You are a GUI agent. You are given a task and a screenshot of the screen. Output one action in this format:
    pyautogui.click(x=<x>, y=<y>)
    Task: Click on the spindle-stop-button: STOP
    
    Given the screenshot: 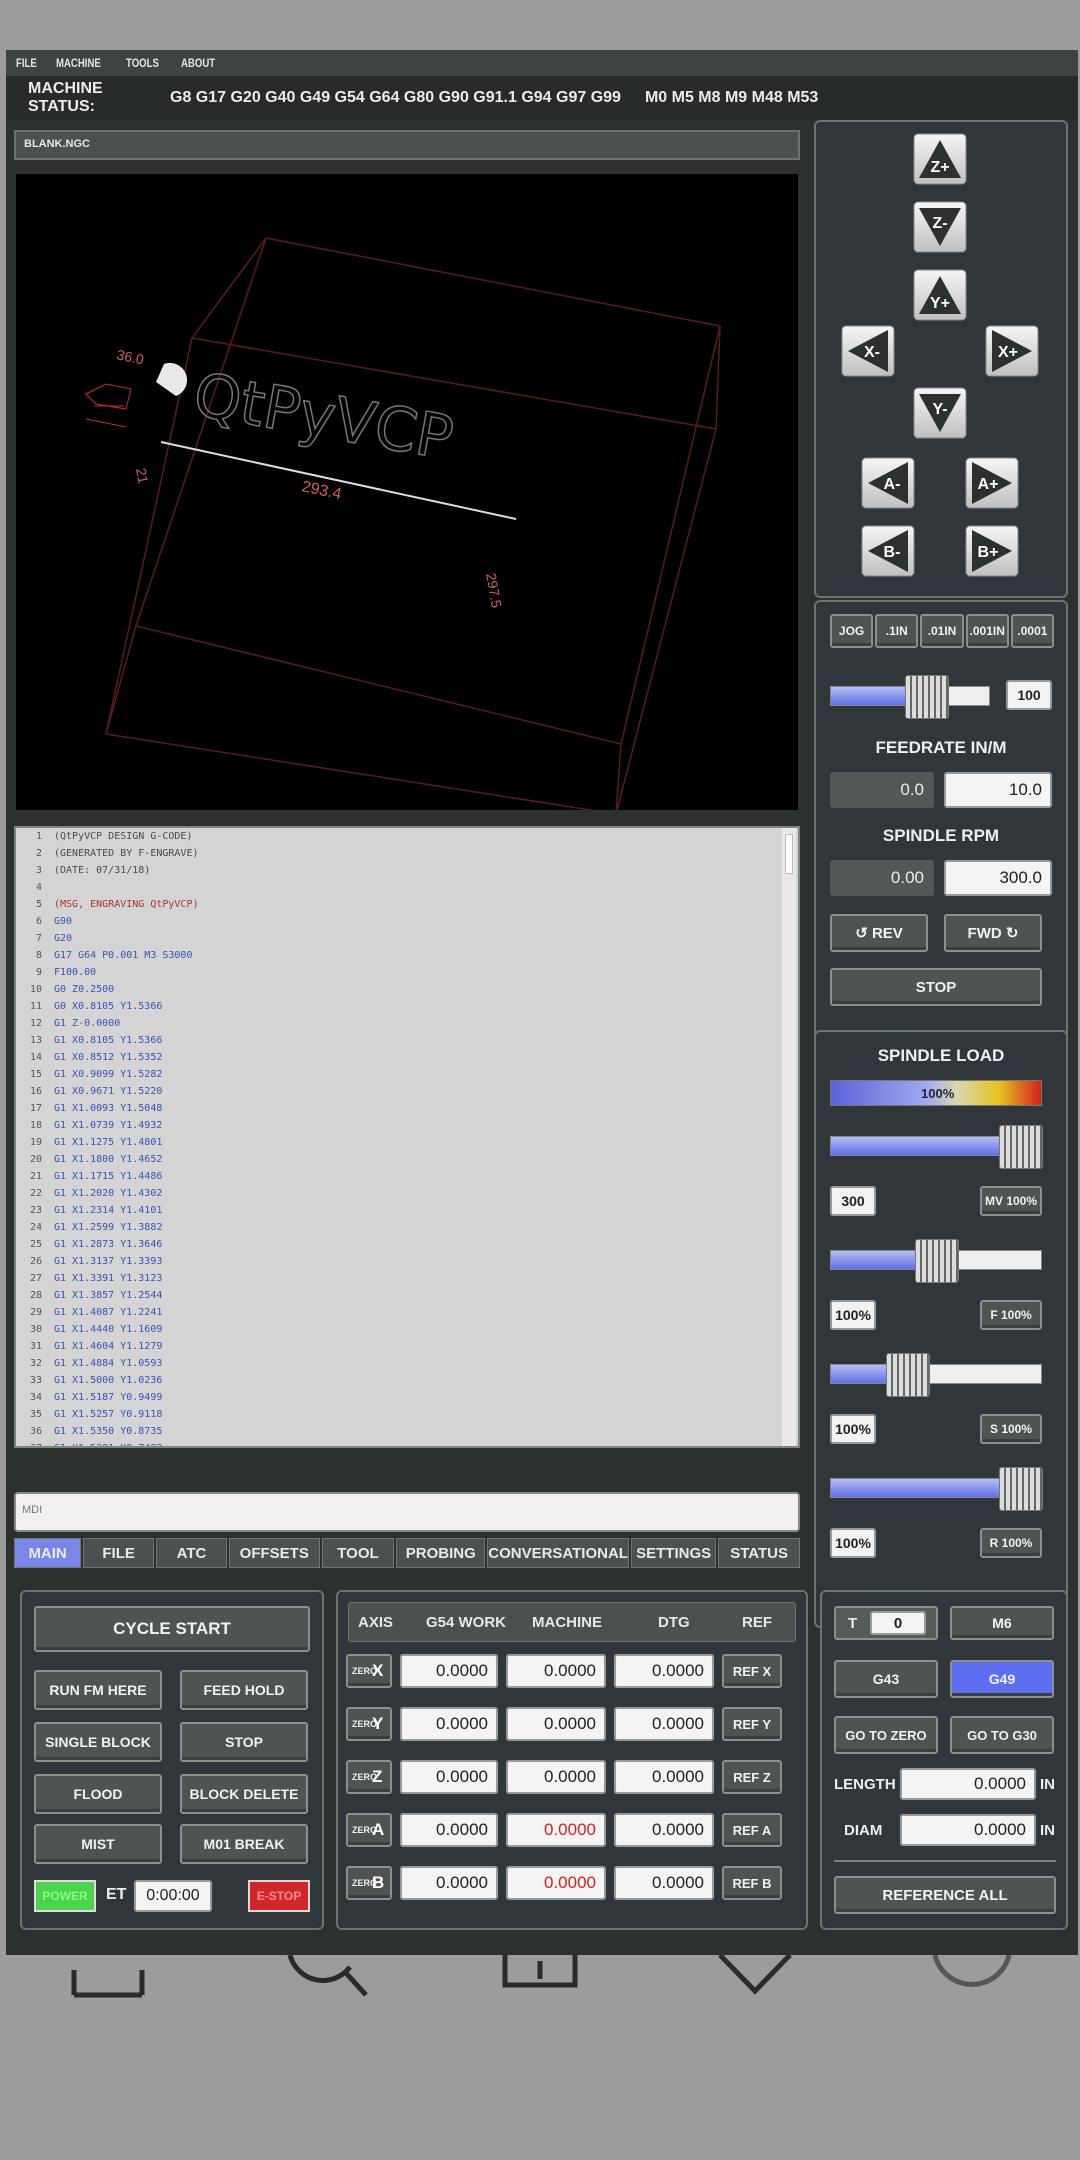 What is the action you would take?
    pyautogui.click(x=936, y=987)
    